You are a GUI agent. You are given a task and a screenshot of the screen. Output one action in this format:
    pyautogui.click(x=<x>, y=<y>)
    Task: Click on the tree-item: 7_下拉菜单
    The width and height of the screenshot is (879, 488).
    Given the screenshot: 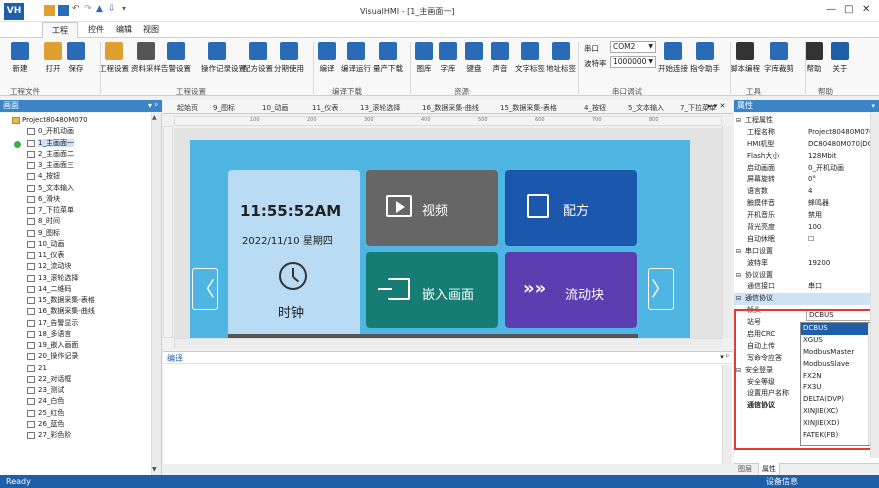 What is the action you would take?
    pyautogui.click(x=80, y=210)
    